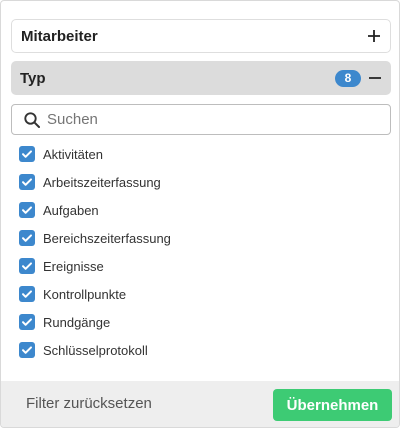 This screenshot has height=428, width=400. What do you see at coordinates (207, 119) in the screenshot?
I see `search-input` at bounding box center [207, 119].